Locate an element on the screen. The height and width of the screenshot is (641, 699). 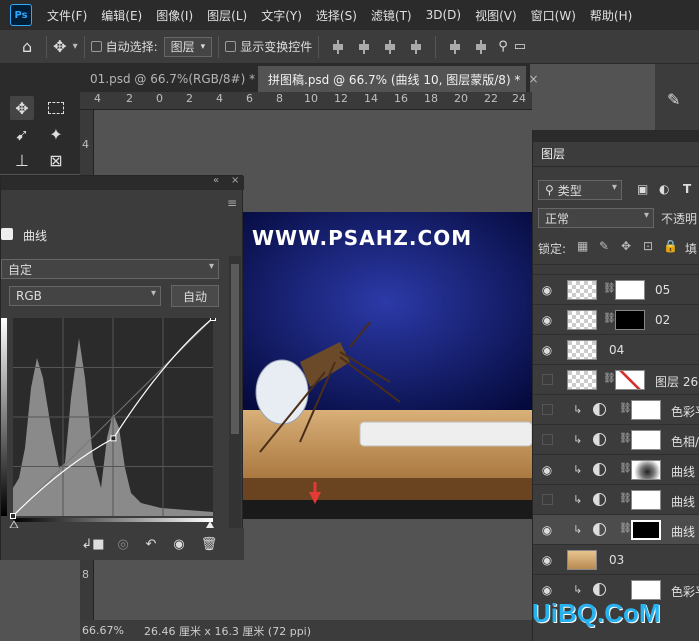
trash-icon: 🗑 is located at coordinates (209, 544).